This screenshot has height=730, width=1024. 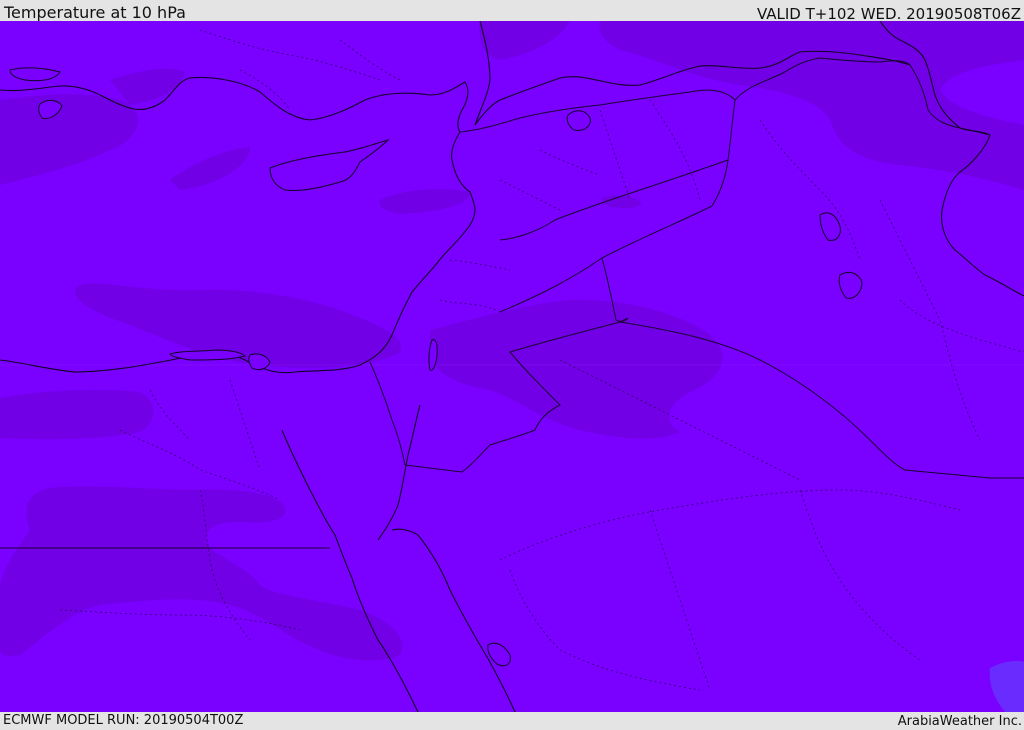 I want to click on contour-band-libya-coast, so click(x=77, y=415).